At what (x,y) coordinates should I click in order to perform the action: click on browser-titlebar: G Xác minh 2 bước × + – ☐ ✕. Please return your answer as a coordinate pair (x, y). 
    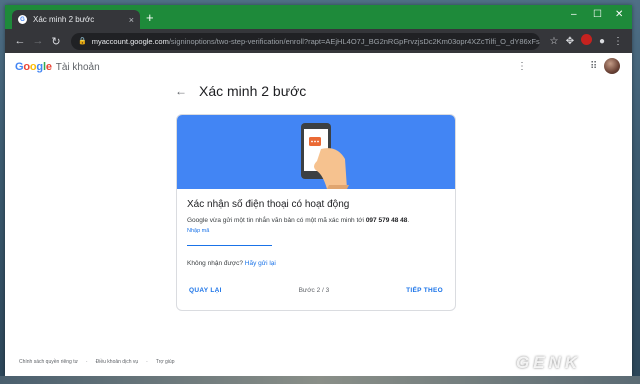
    Looking at the image, I should click on (318, 17).